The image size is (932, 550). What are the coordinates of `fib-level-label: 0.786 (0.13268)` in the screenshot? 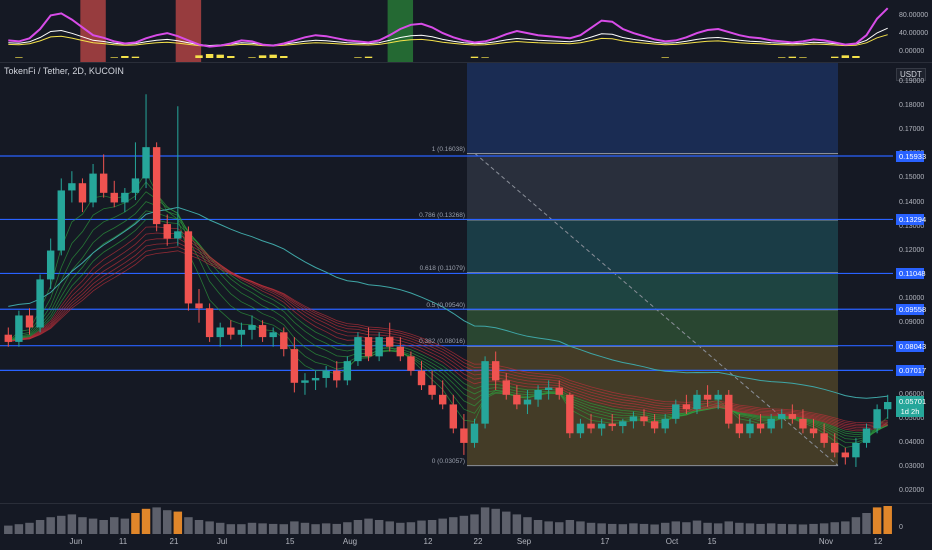 It's located at (442, 216).